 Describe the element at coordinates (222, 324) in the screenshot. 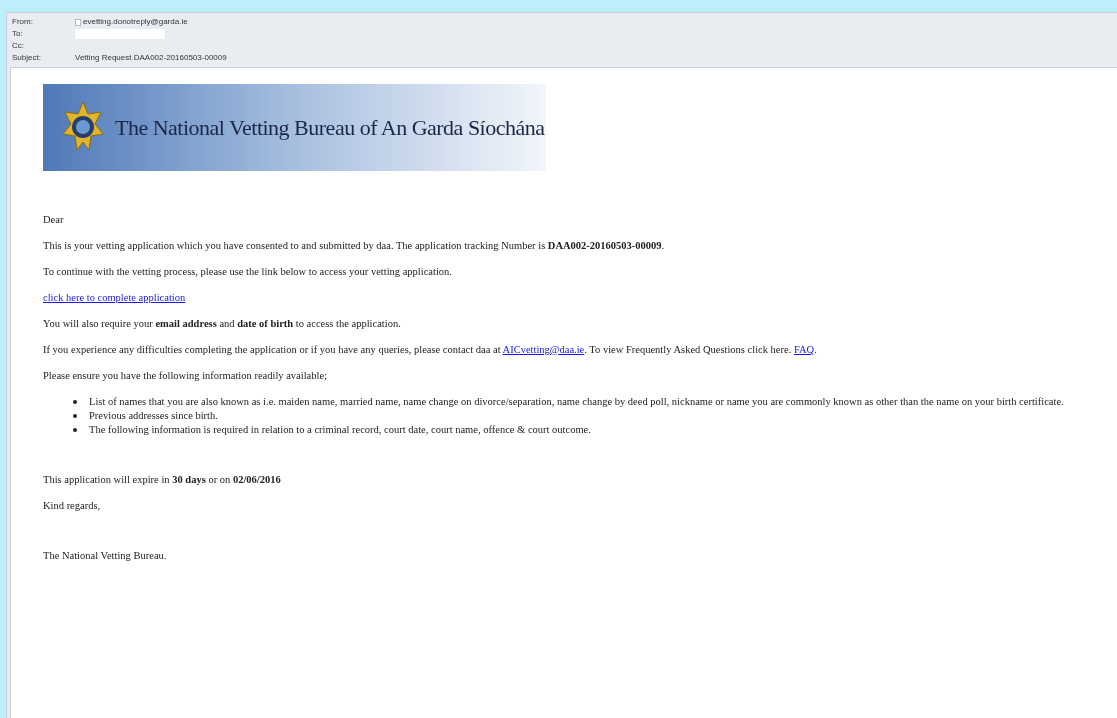

I see `paragraph: You will also require your email address and date of birth to access the application.` at that location.